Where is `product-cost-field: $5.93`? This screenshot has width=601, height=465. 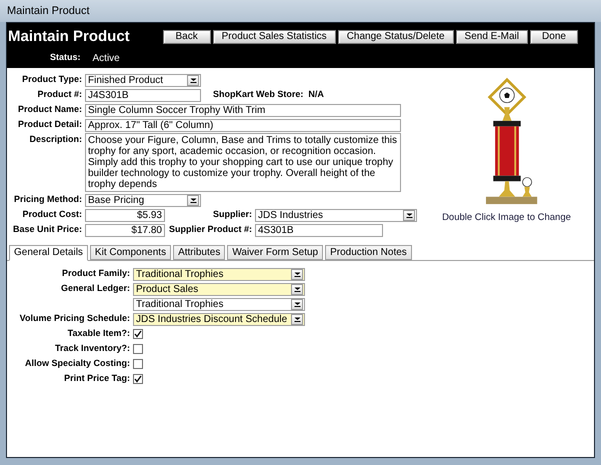 product-cost-field: $5.93 is located at coordinates (125, 215).